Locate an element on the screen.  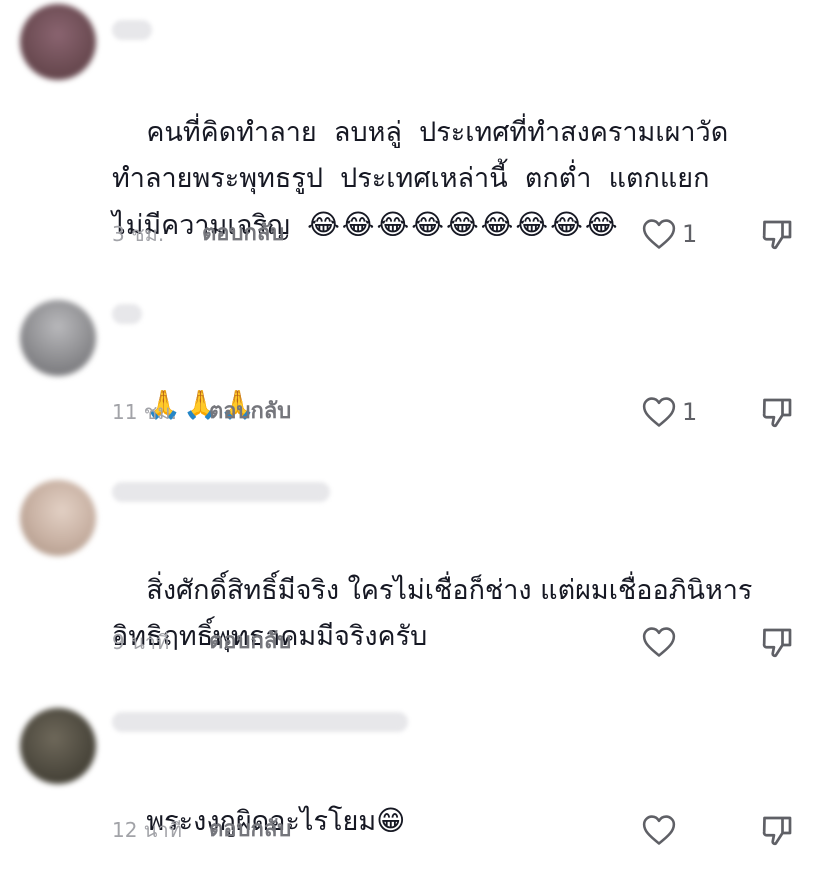
comment-time: 12 นาที is located at coordinates (147, 830).